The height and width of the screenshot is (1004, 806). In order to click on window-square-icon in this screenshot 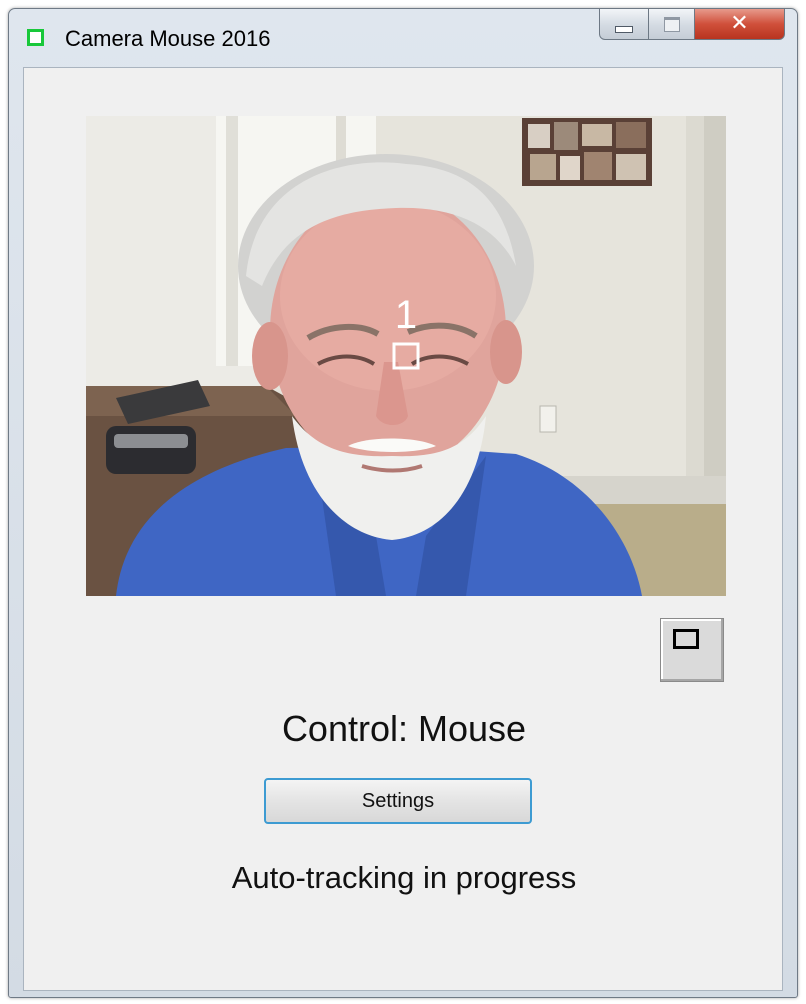, I will do `click(686, 639)`.